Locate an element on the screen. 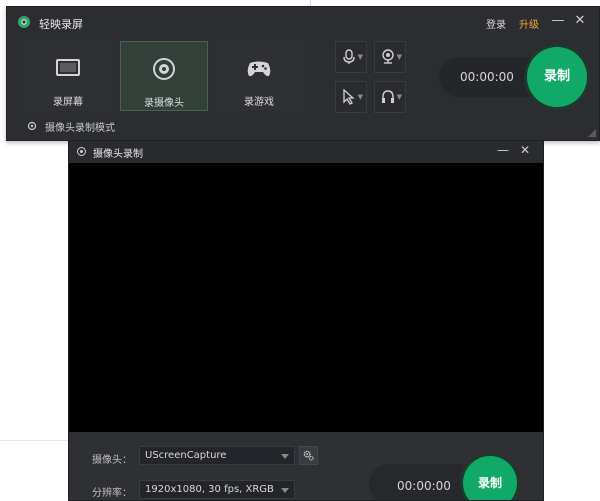 The image size is (600, 501). resolution-select-value: 1920x1080, 30 fps, XRGB is located at coordinates (209, 489).